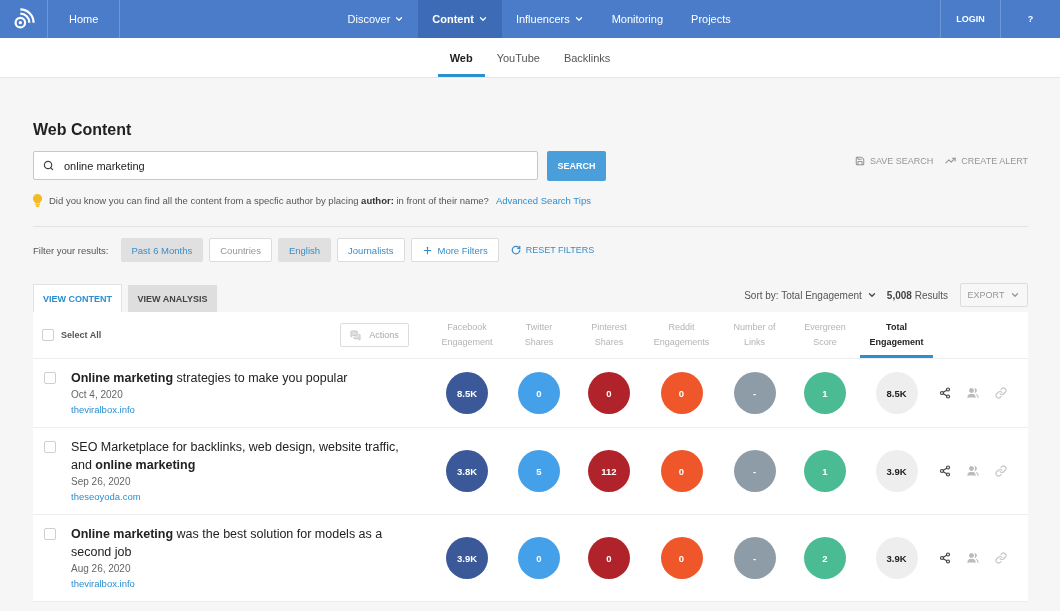 The height and width of the screenshot is (611, 1060). Describe the element at coordinates (241, 543) in the screenshot. I see `article-title: Online marketing was the best solution for models as a second job` at that location.